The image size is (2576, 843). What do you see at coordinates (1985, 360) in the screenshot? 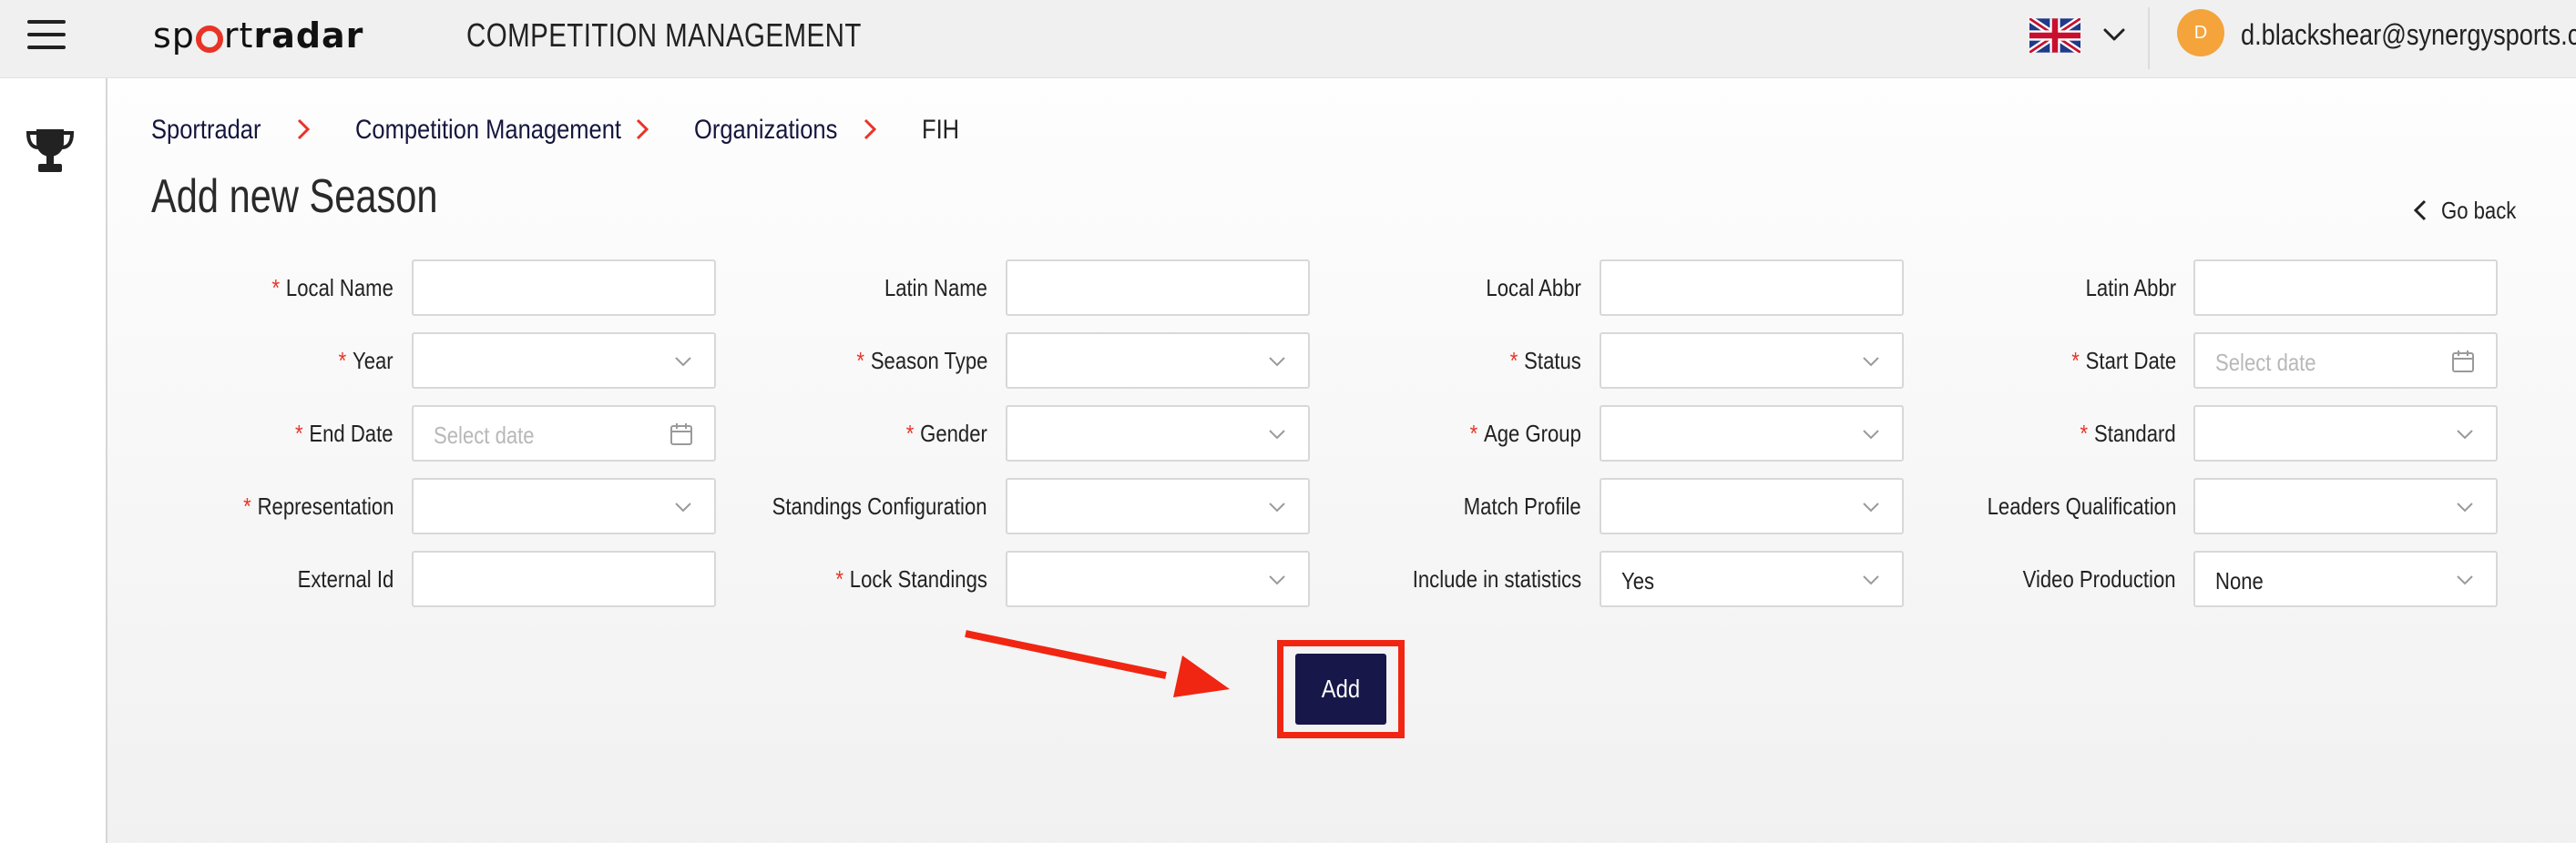
I see `start-date-label: * Start Date` at bounding box center [1985, 360].